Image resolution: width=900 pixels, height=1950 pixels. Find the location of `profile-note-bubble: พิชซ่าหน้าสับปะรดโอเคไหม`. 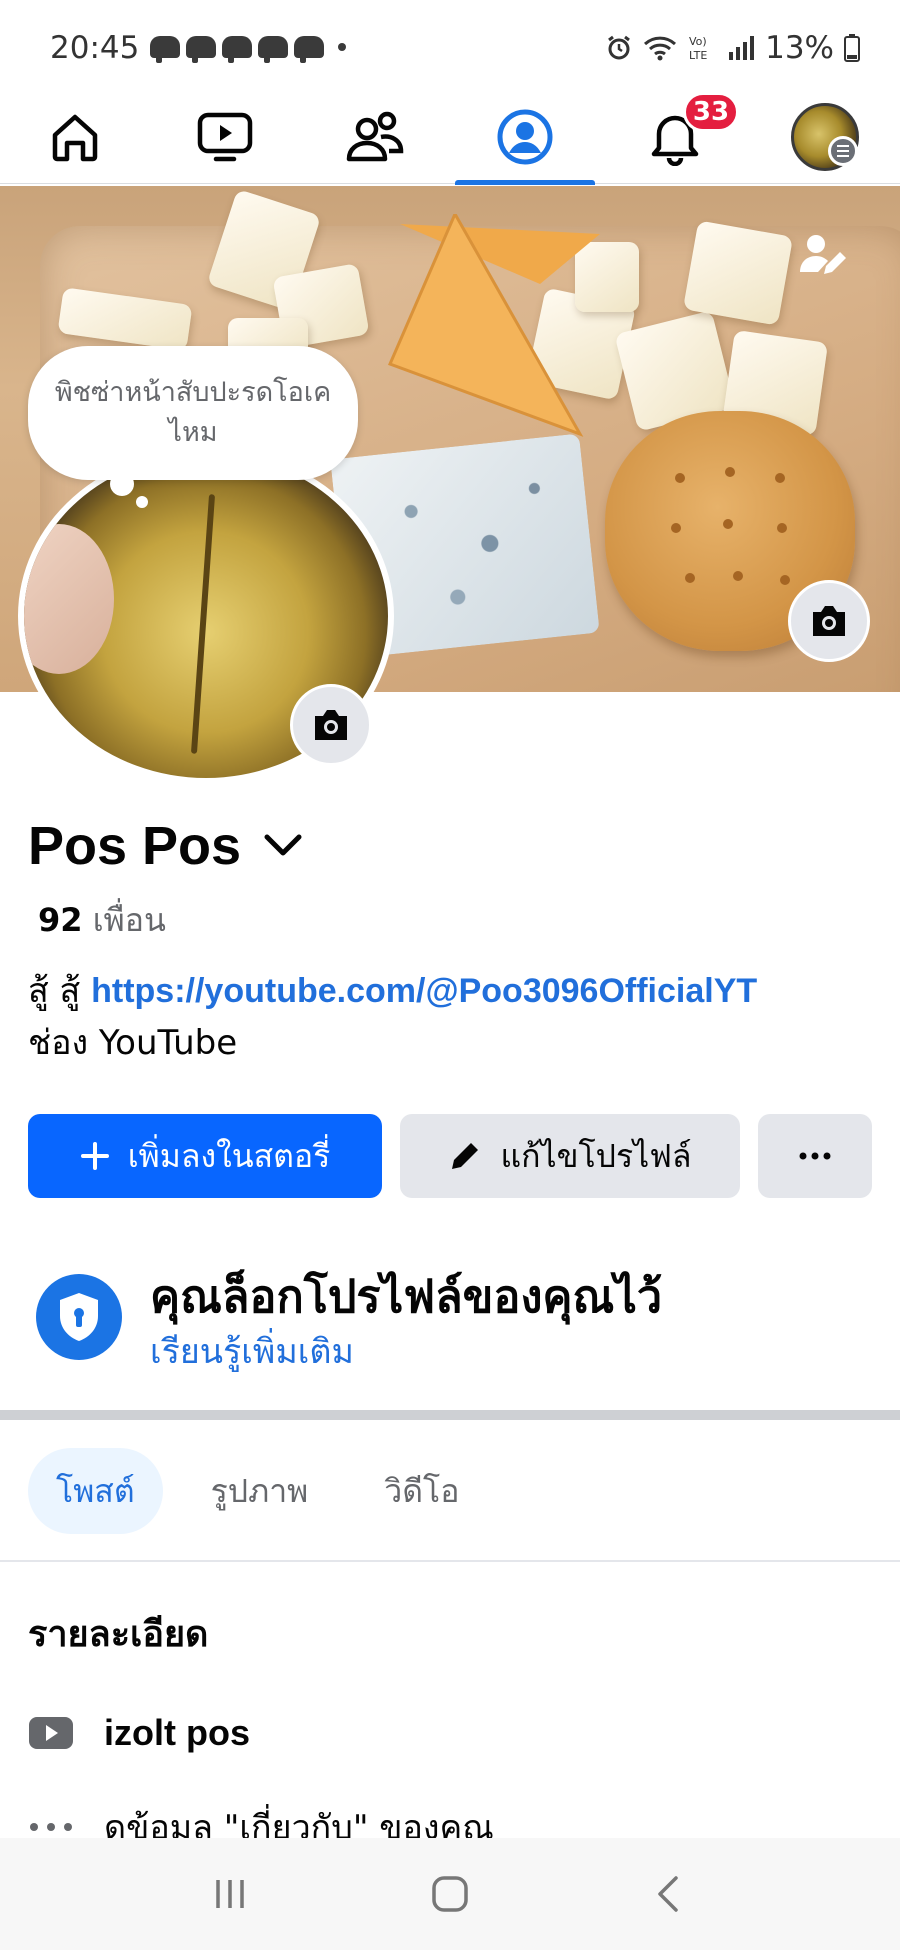

profile-note-bubble: พิชซ่าหน้าสับปะรดโอเคไหม is located at coordinates (193, 413).